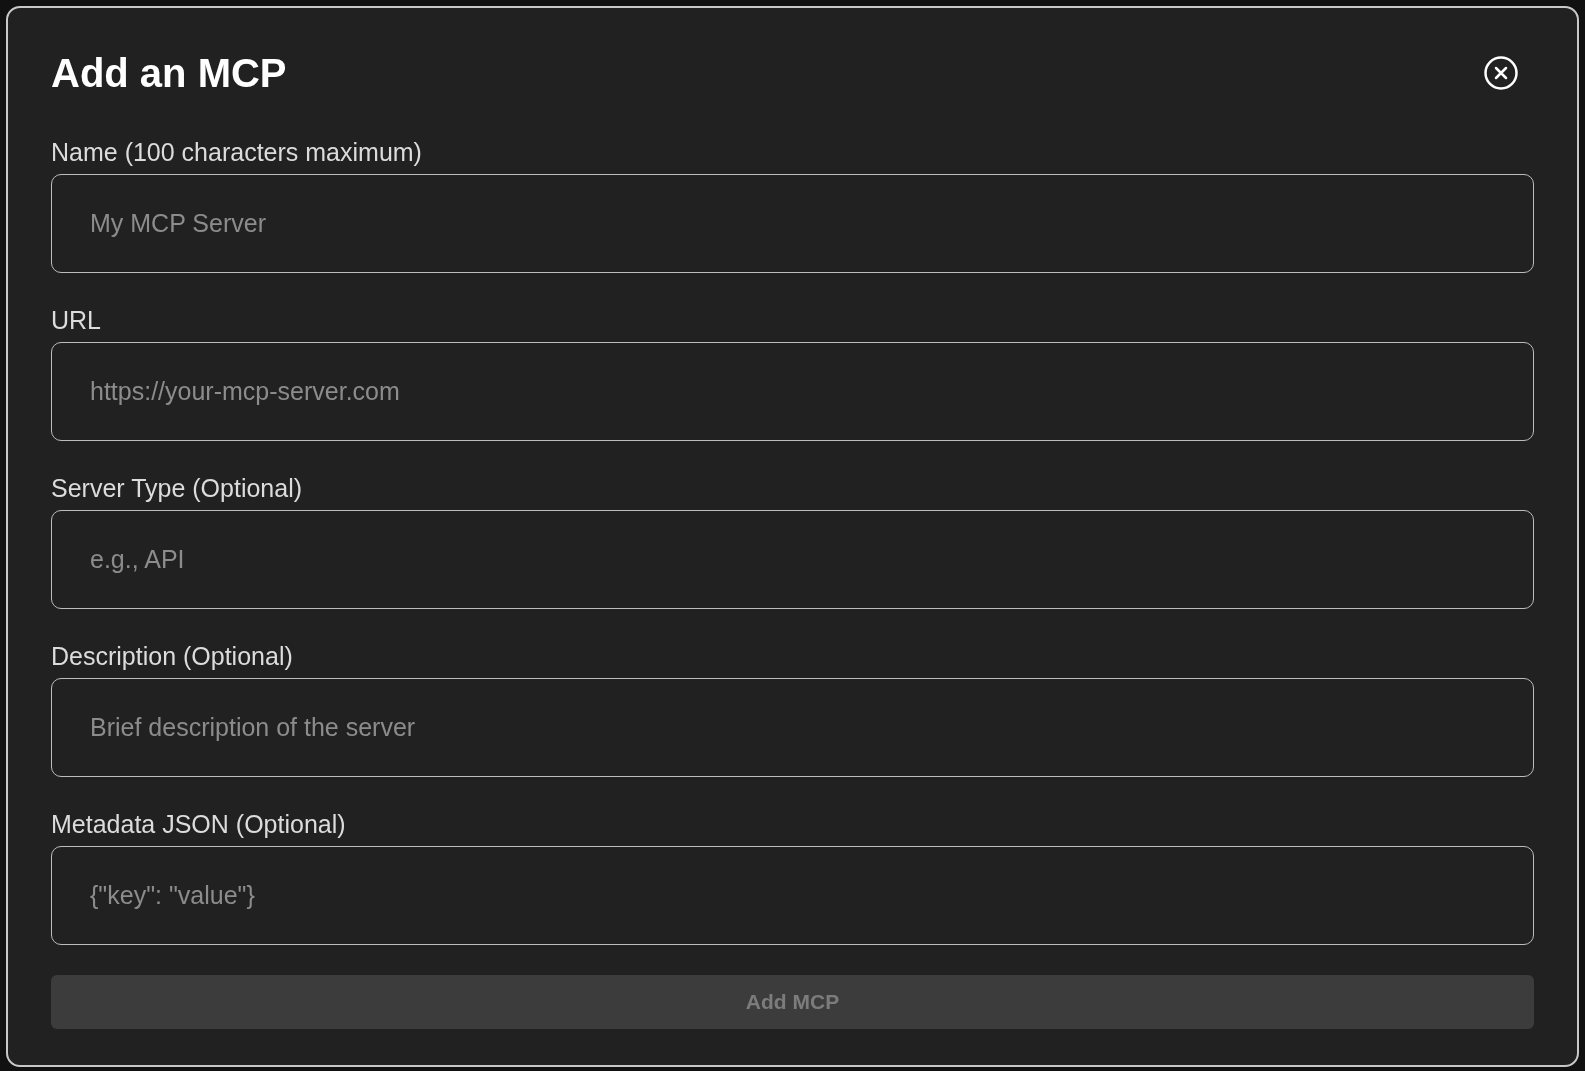 The width and height of the screenshot is (1585, 1071). I want to click on field-label: Server Type (Optional), so click(177, 488).